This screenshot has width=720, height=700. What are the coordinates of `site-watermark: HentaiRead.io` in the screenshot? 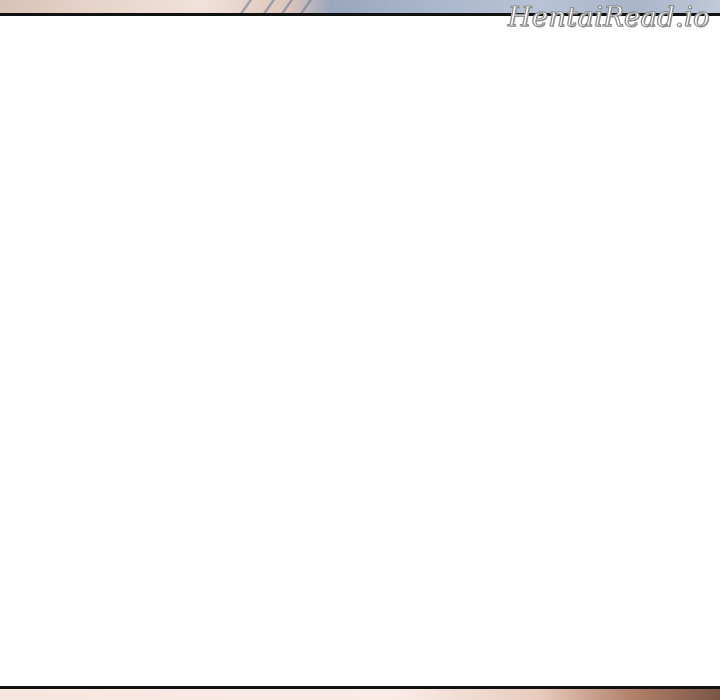 It's located at (608, 18).